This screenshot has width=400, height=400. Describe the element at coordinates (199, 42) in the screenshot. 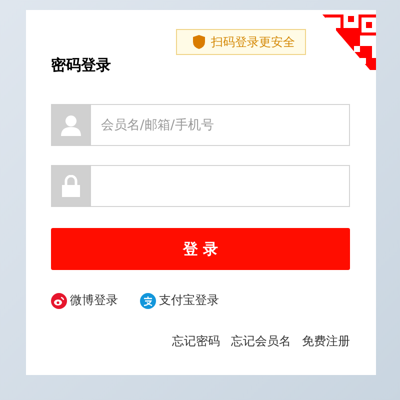

I see `shield-icon` at that location.